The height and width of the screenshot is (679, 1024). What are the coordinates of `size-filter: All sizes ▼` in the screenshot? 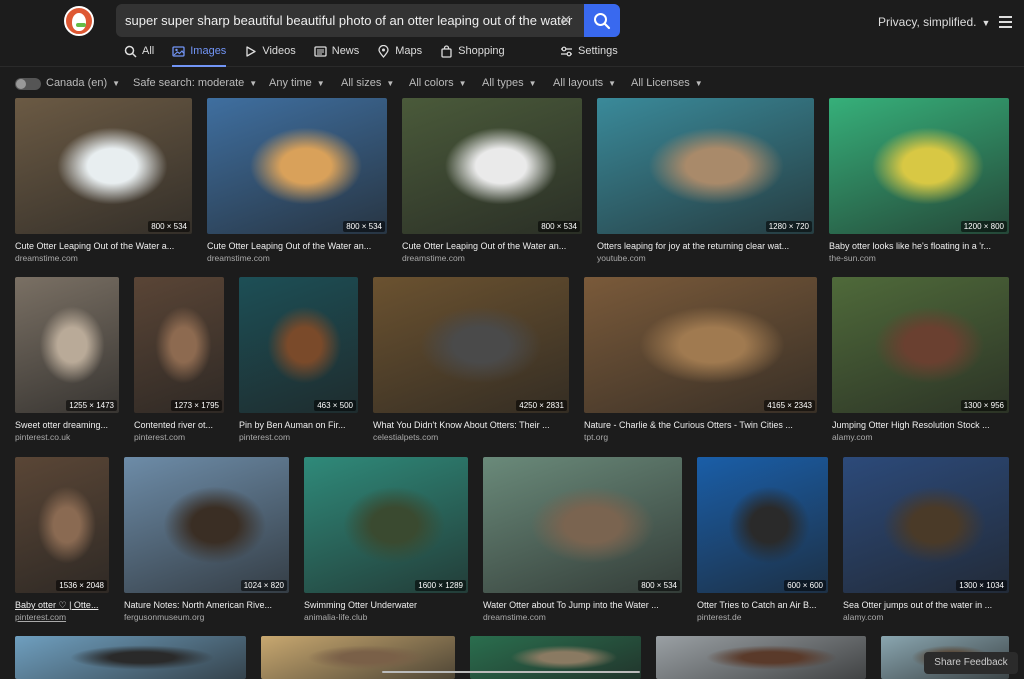 It's located at (367, 83).